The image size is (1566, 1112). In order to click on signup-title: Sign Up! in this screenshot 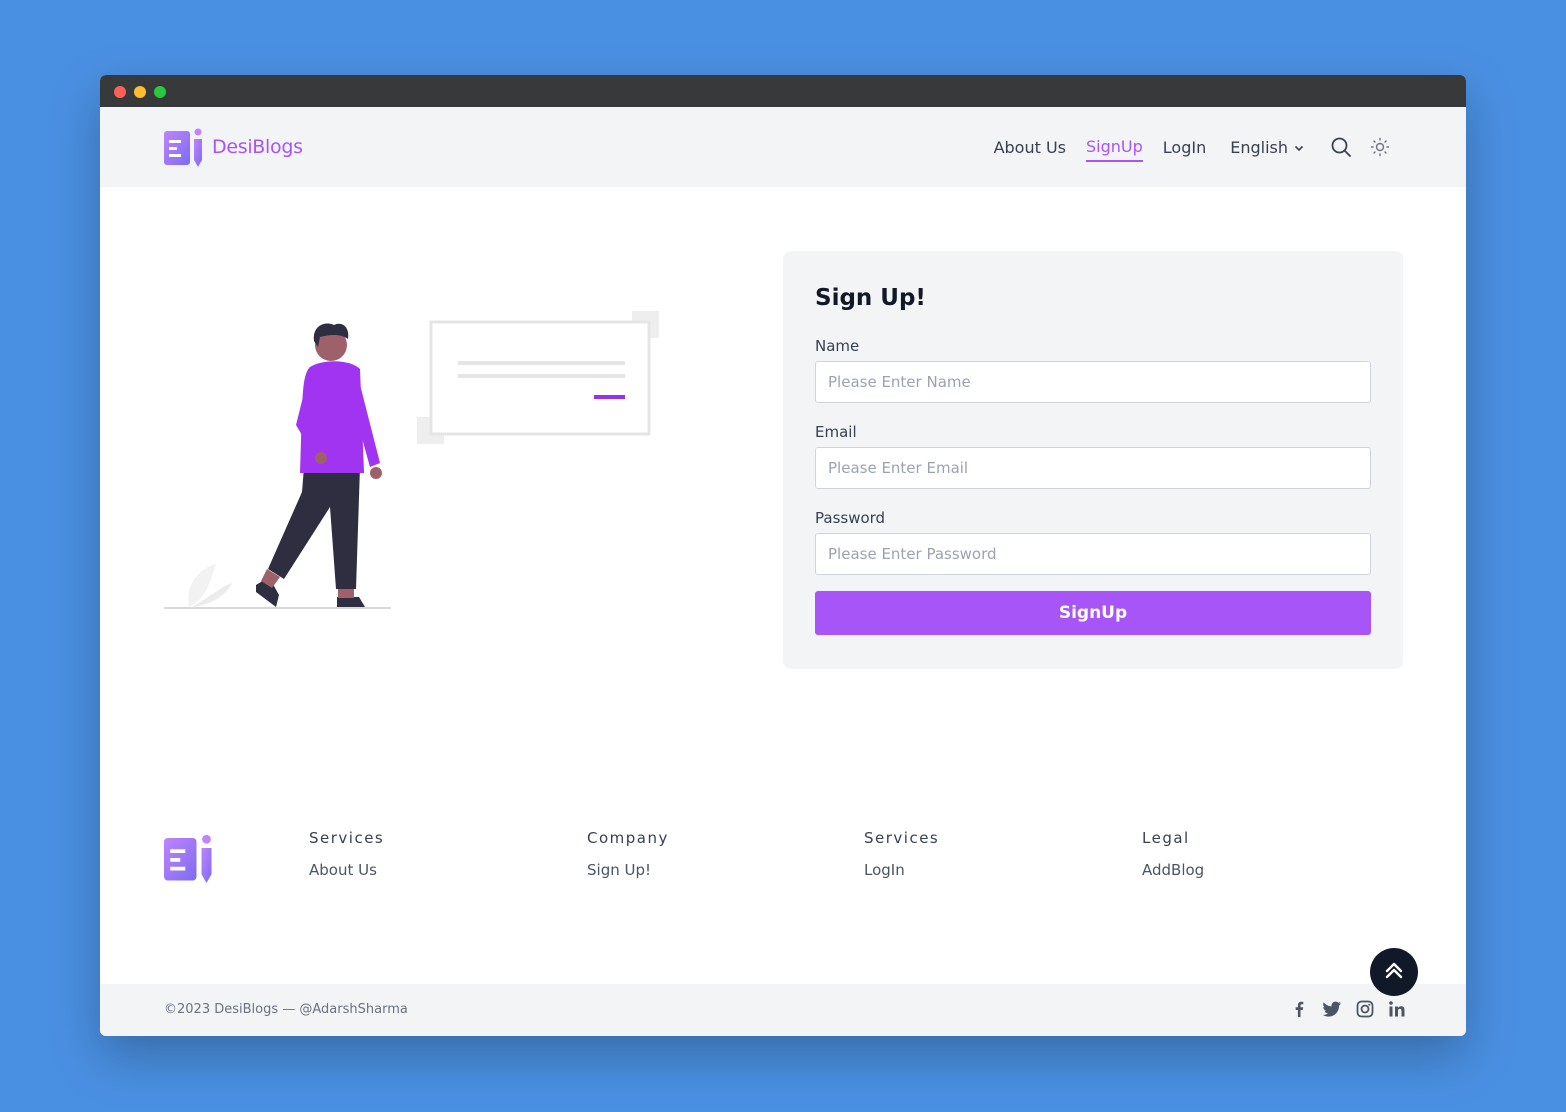, I will do `click(870, 298)`.